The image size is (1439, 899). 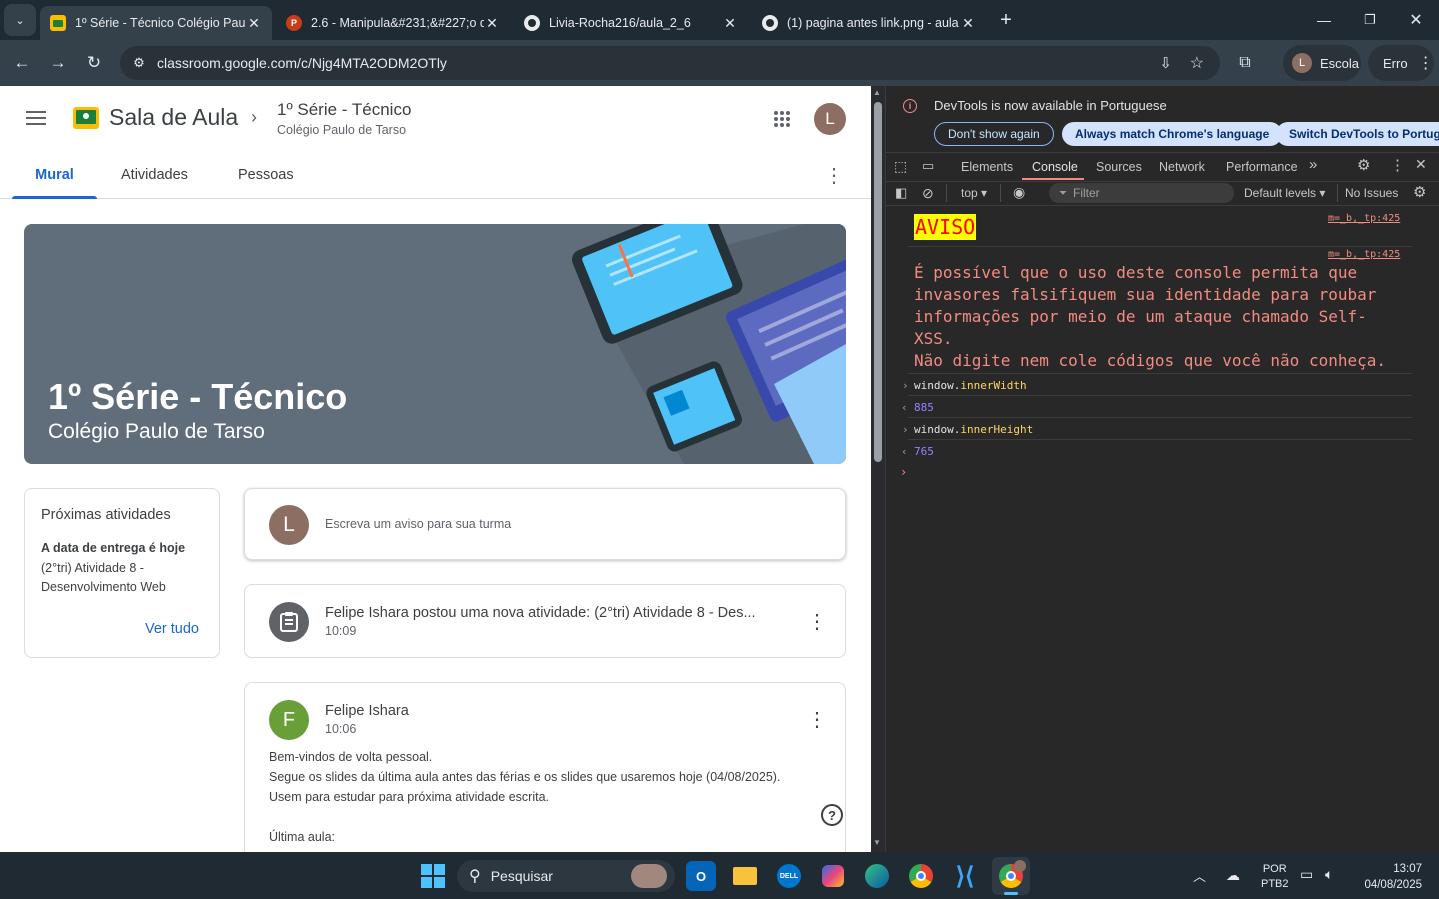 What do you see at coordinates (475, 876) in the screenshot?
I see `search-icon: ⚲` at bounding box center [475, 876].